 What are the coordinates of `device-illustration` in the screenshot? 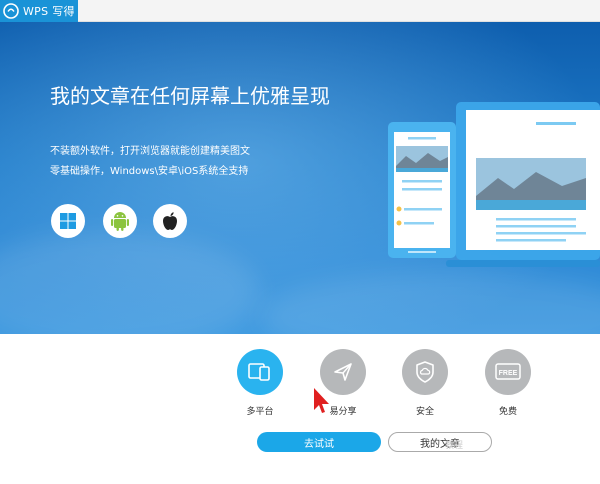 It's located at (494, 184).